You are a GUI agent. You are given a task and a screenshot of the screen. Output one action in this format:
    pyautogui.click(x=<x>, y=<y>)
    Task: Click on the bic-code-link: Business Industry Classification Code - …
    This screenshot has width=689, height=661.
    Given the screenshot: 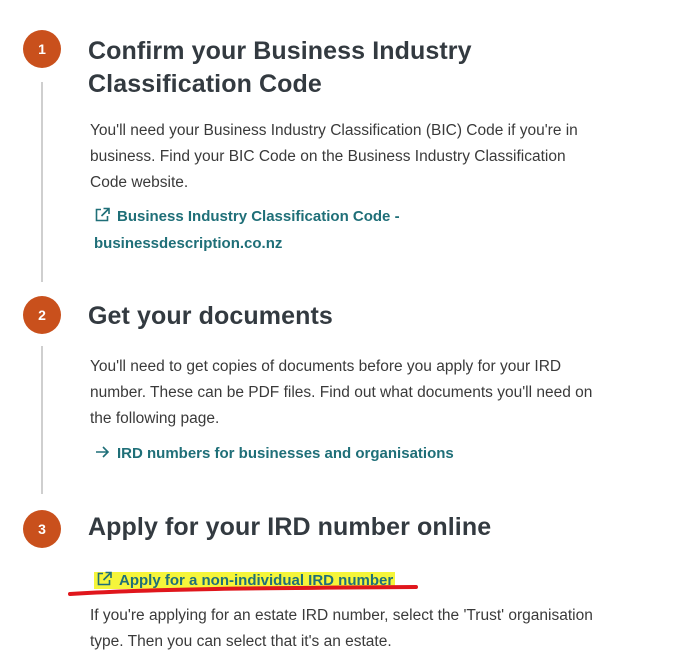 What is the action you would take?
    pyautogui.click(x=247, y=230)
    